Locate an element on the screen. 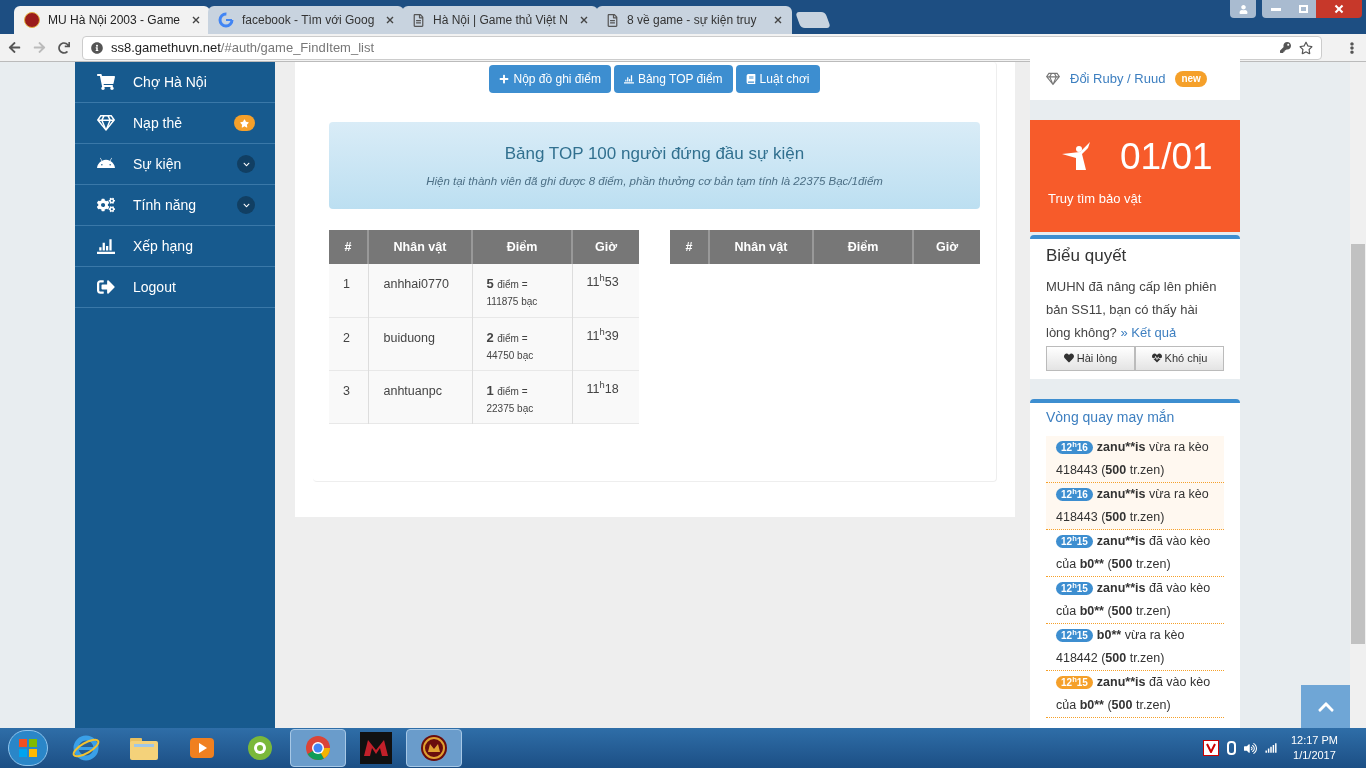 The width and height of the screenshot is (1366, 768). poll-question: MUHN đã nâng cấp lên phiên bản SS11, bạn có thấy hài lòng không? » Kết quả is located at coordinates (1132, 309).